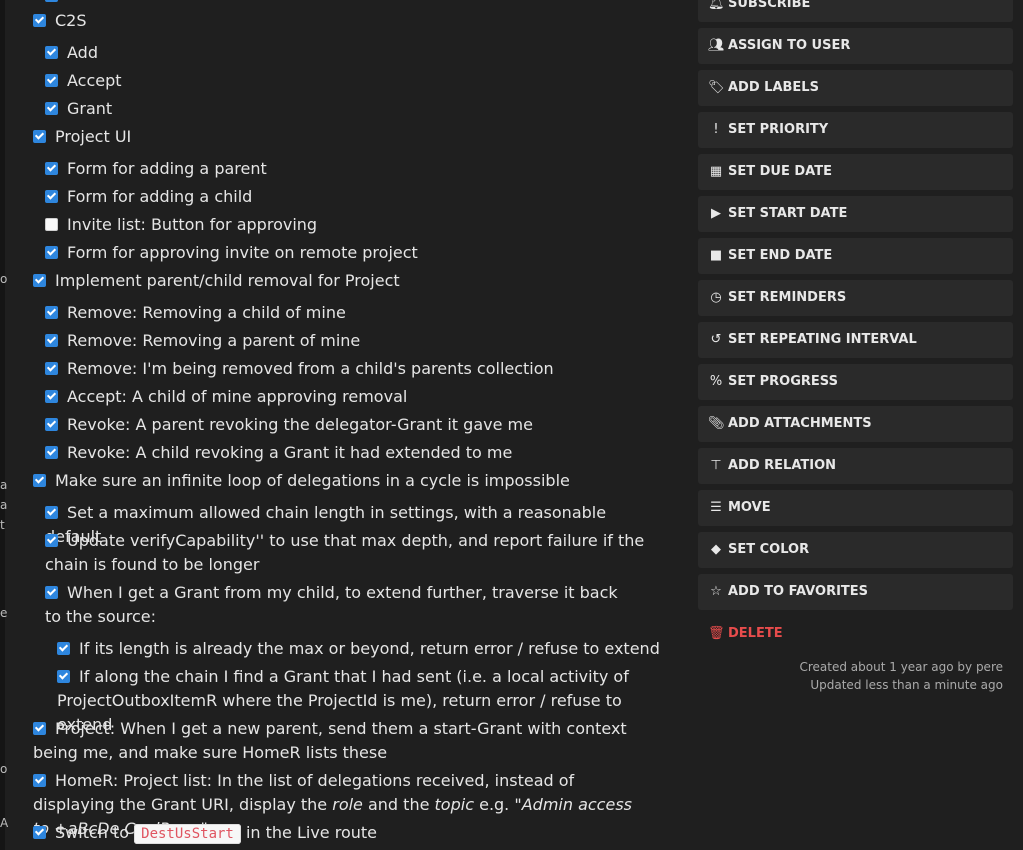 The width and height of the screenshot is (1023, 850). Describe the element at coordinates (855, 298) in the screenshot. I see `set-reminders-button: ◷ SET REMINDERS` at that location.